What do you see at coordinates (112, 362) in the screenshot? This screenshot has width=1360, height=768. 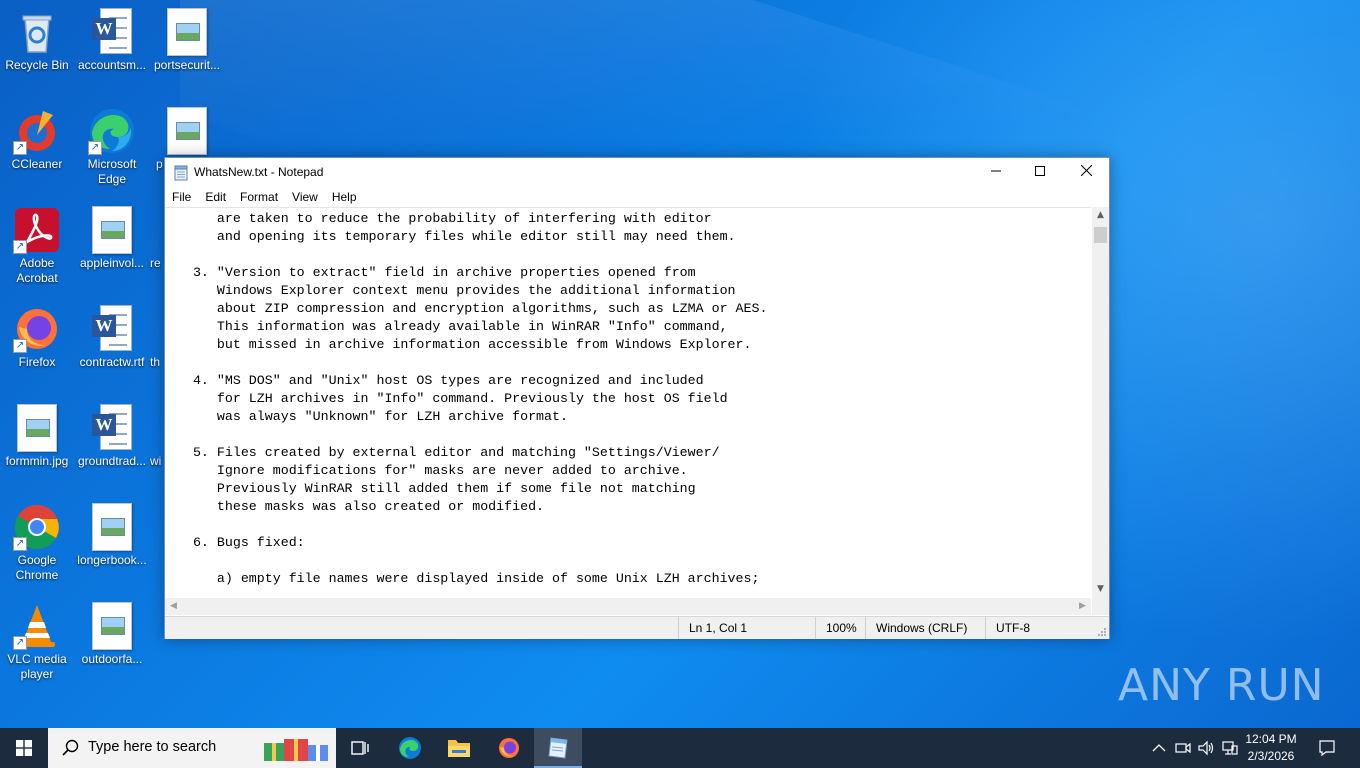 I see `desktop-icon-label: contractw.rtf` at bounding box center [112, 362].